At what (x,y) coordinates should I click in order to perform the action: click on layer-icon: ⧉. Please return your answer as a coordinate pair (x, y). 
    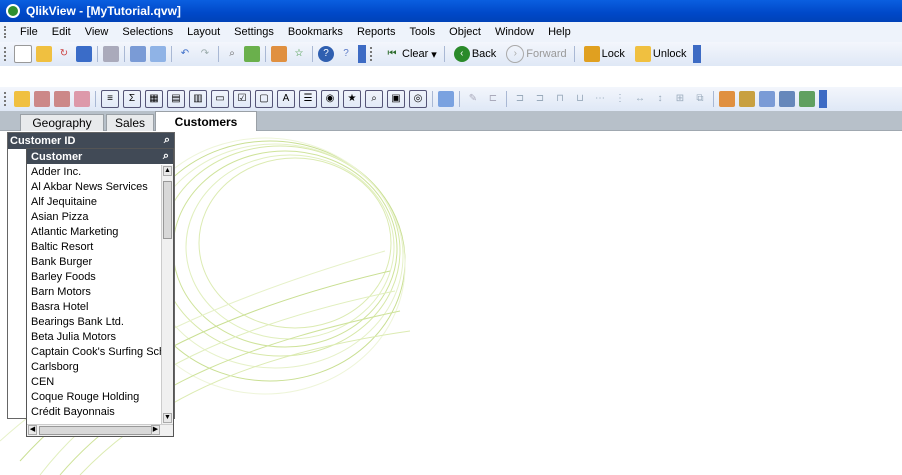
    Looking at the image, I should click on (700, 99).